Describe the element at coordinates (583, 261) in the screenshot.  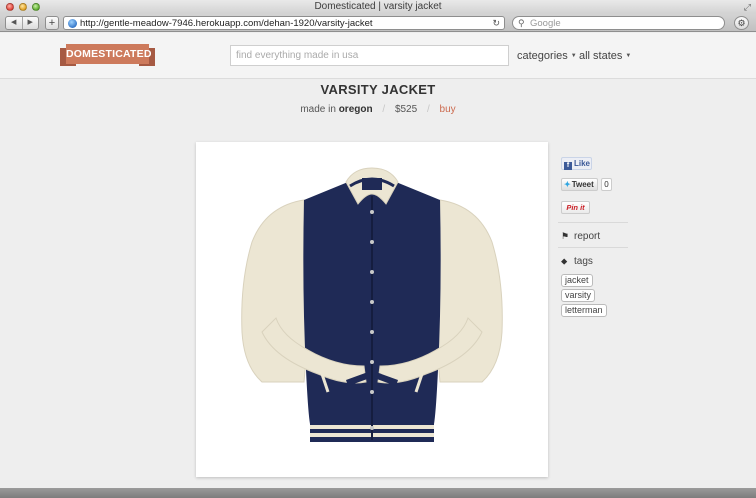
I see `tags-label: tags` at that location.